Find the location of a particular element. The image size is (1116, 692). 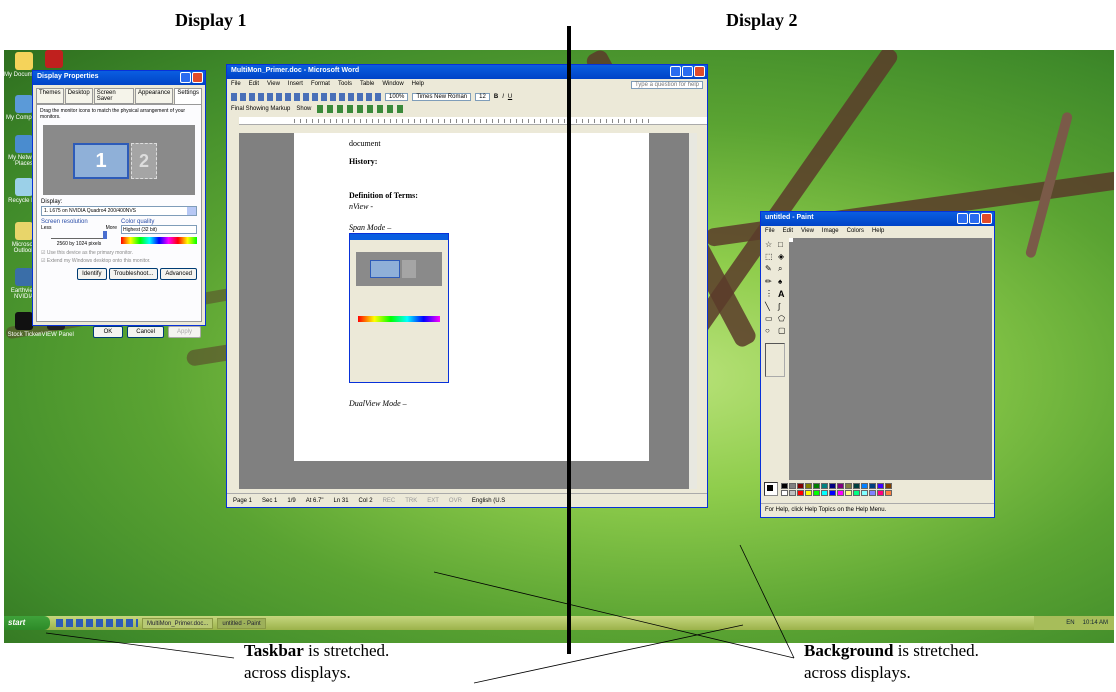

monitor-2: 2 is located at coordinates (144, 161).